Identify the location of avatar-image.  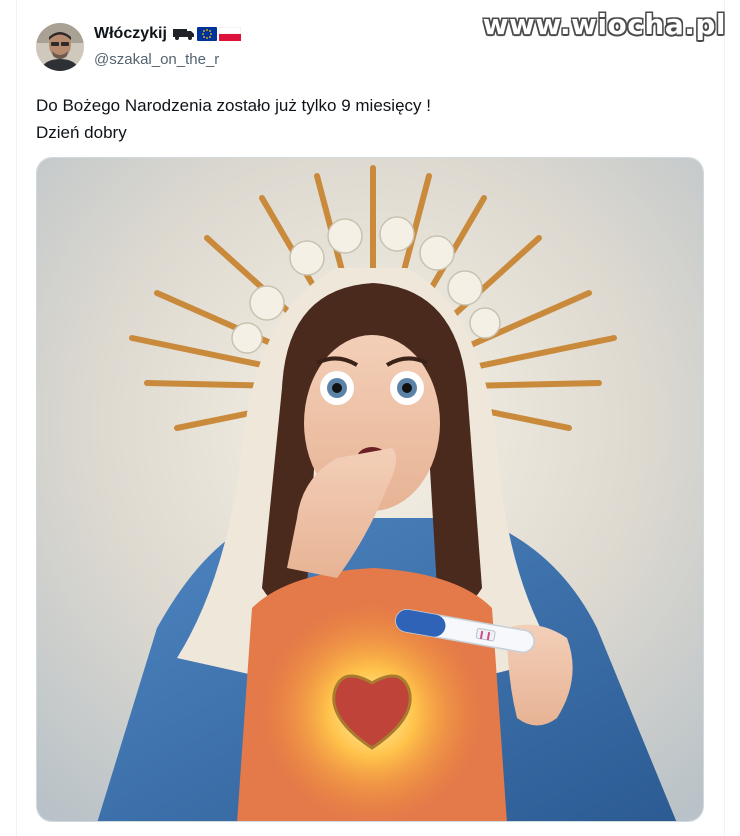
(60, 47).